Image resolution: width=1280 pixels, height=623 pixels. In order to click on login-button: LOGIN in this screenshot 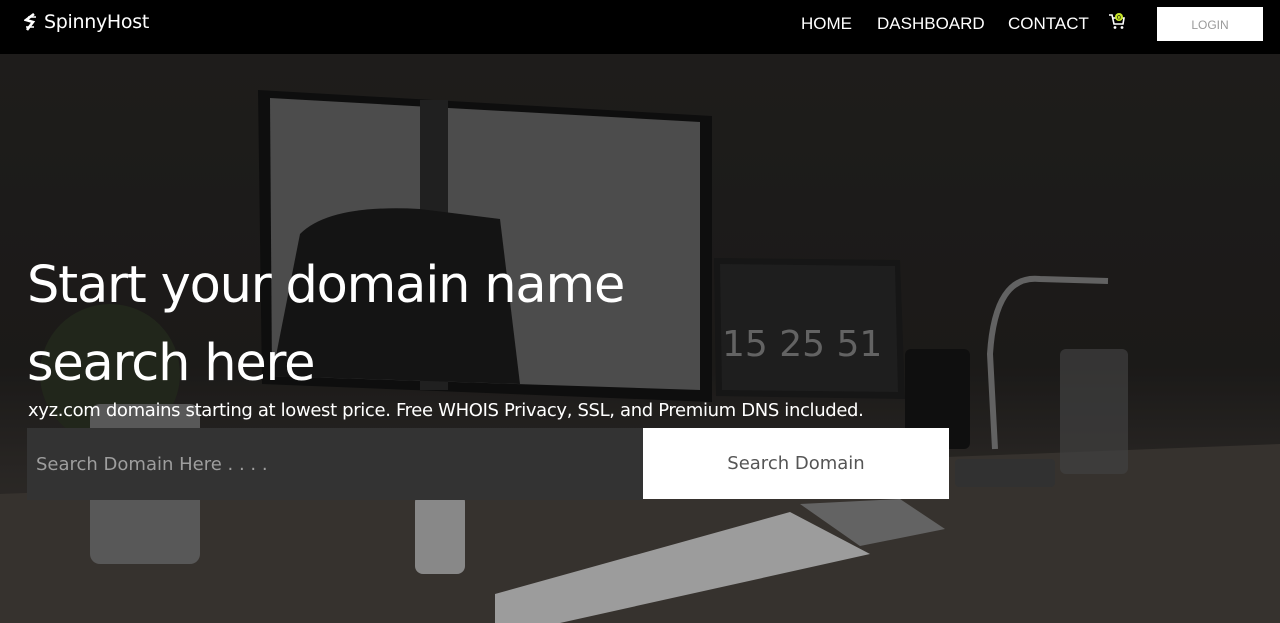, I will do `click(1210, 24)`.